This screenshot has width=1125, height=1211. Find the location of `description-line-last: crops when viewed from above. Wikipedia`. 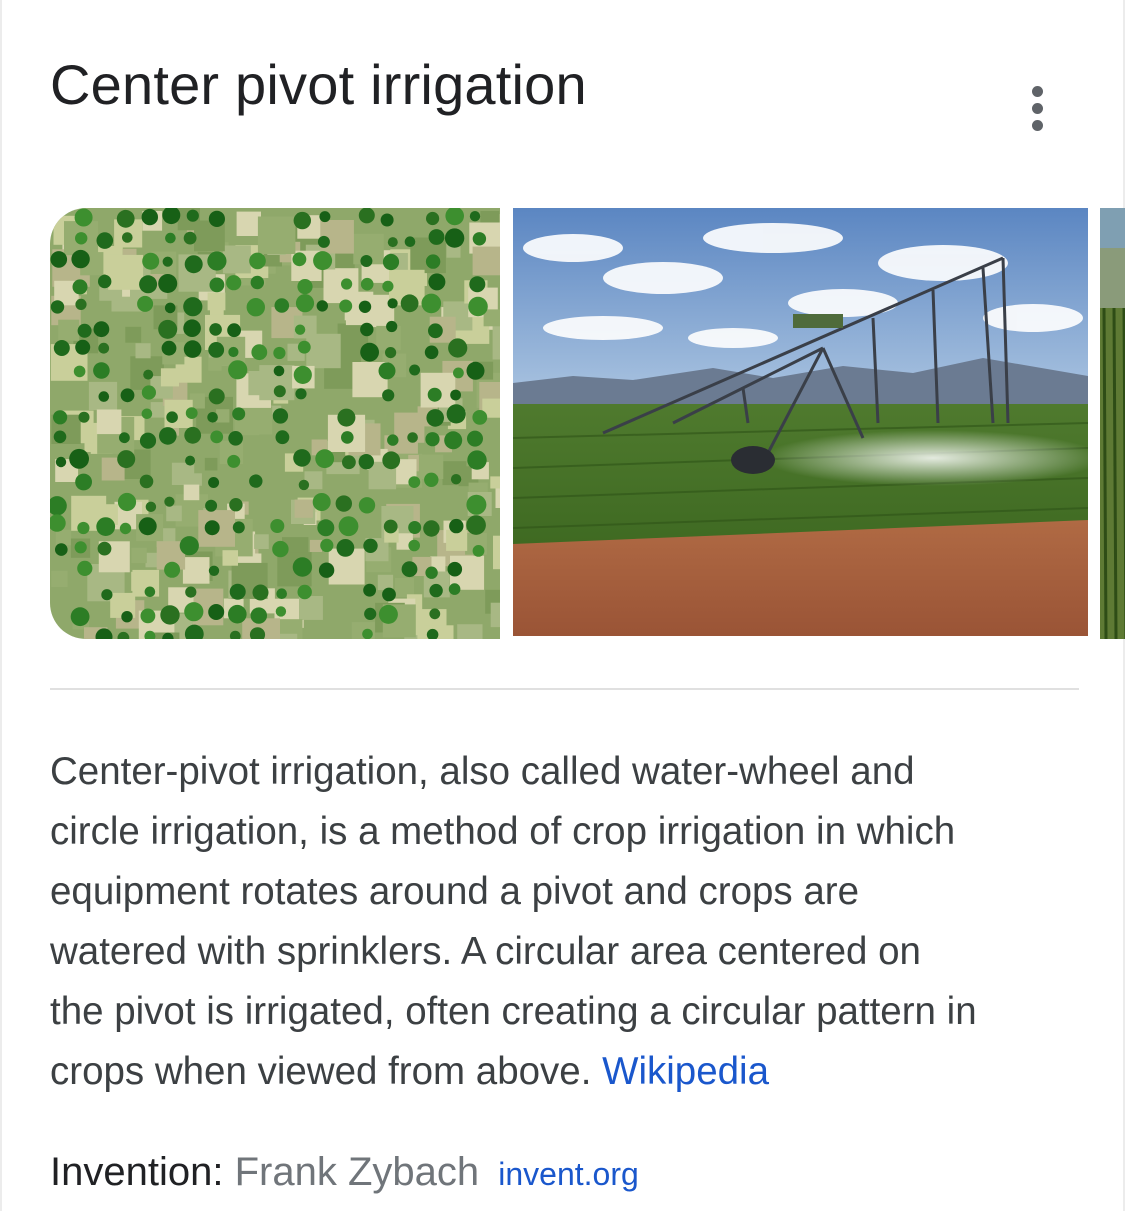

description-line-last: crops when viewed from above. Wikipedia is located at coordinates (570, 1072).